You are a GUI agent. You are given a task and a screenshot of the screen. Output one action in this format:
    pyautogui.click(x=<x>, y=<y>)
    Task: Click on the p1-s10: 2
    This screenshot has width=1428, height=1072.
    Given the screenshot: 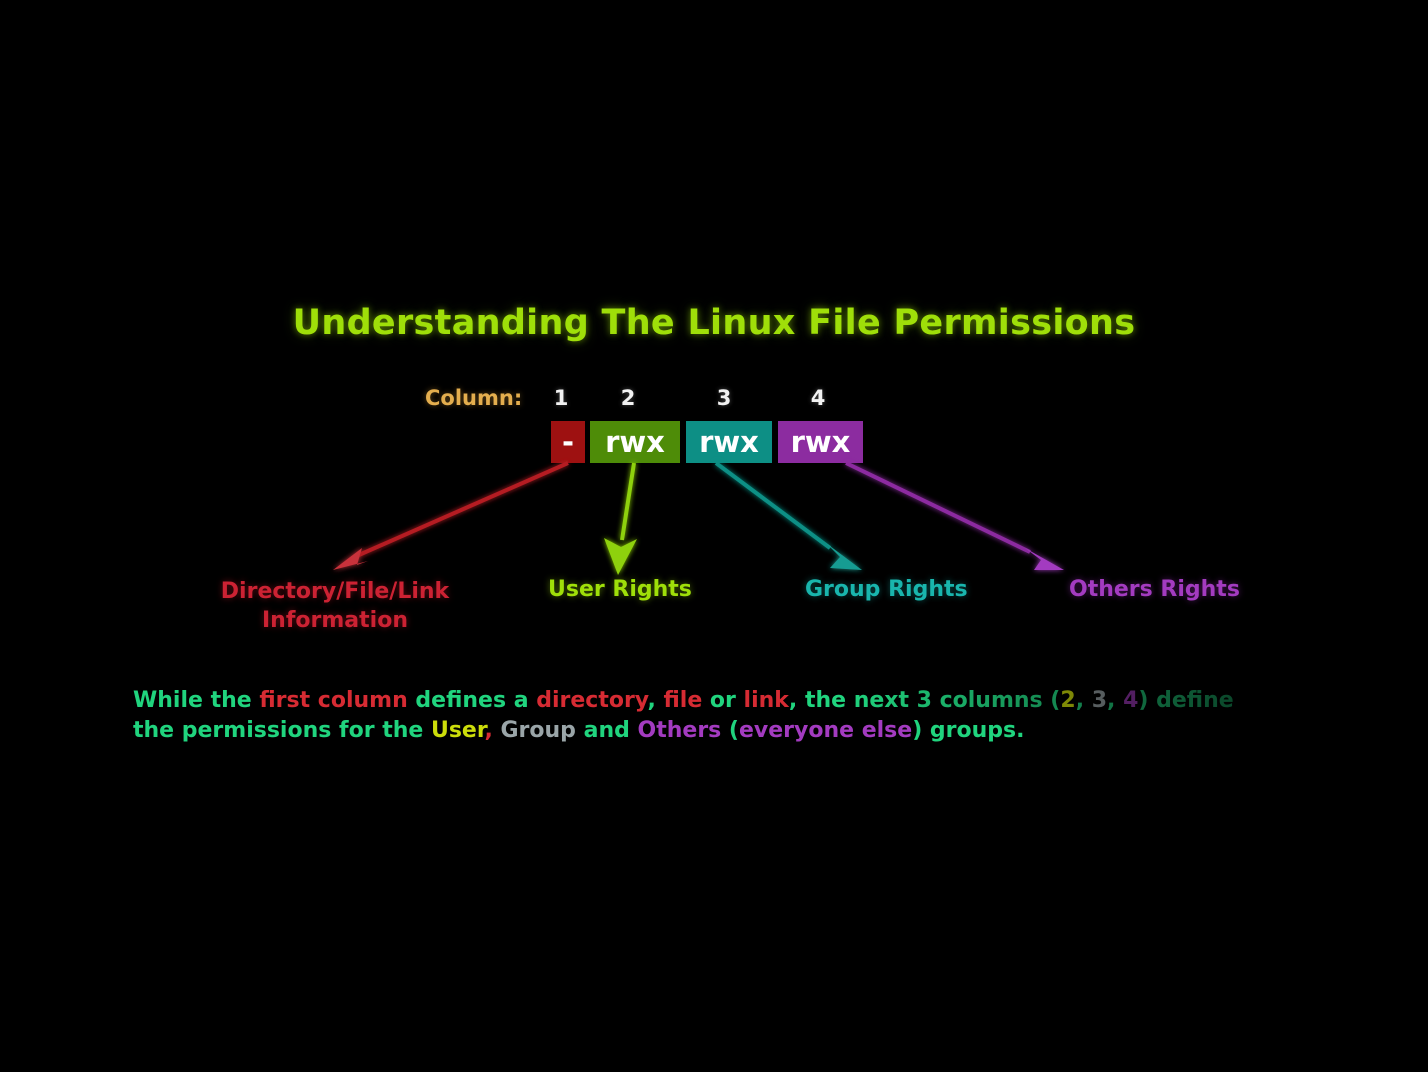 What is the action you would take?
    pyautogui.click(x=1068, y=700)
    